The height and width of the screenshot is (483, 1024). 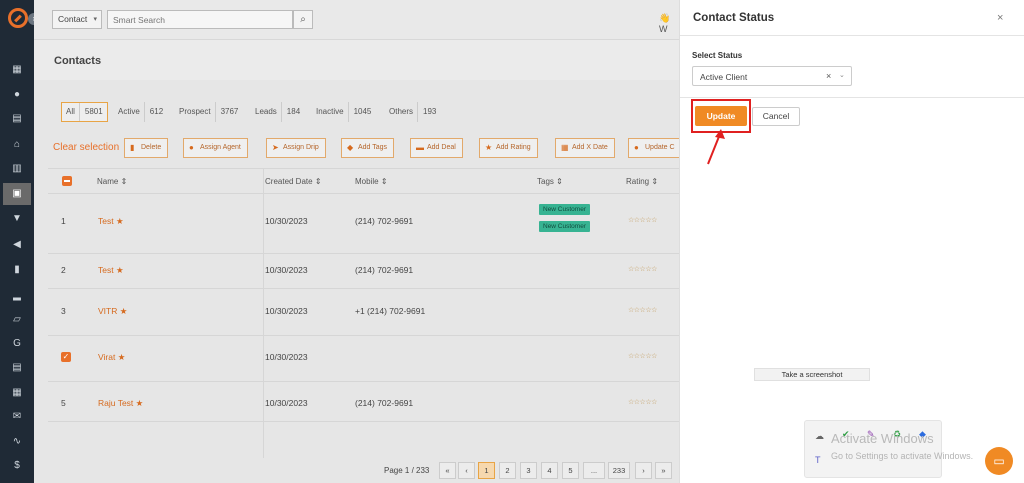 I want to click on add-deal-label: Add Deal, so click(x=441, y=147).